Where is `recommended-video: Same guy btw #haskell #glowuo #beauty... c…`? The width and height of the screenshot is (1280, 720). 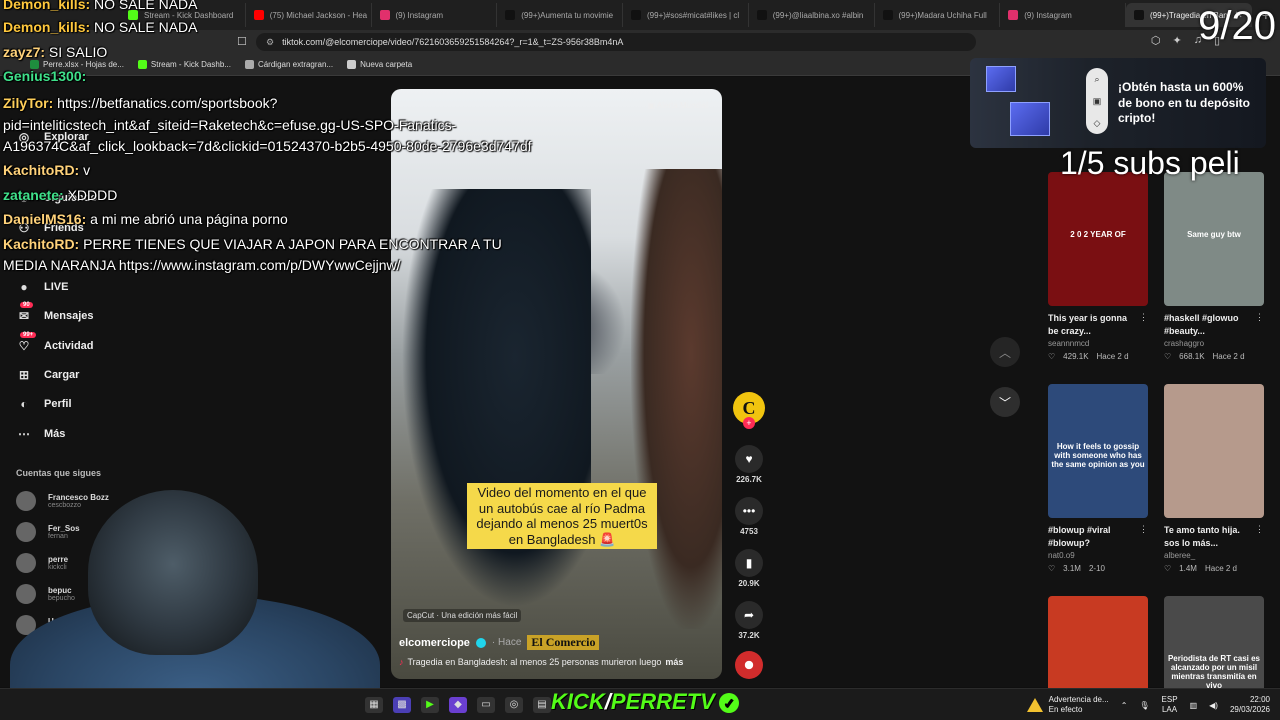 recommended-video: Same guy btw #haskell #glowuo #beauty... c… is located at coordinates (1214, 266).